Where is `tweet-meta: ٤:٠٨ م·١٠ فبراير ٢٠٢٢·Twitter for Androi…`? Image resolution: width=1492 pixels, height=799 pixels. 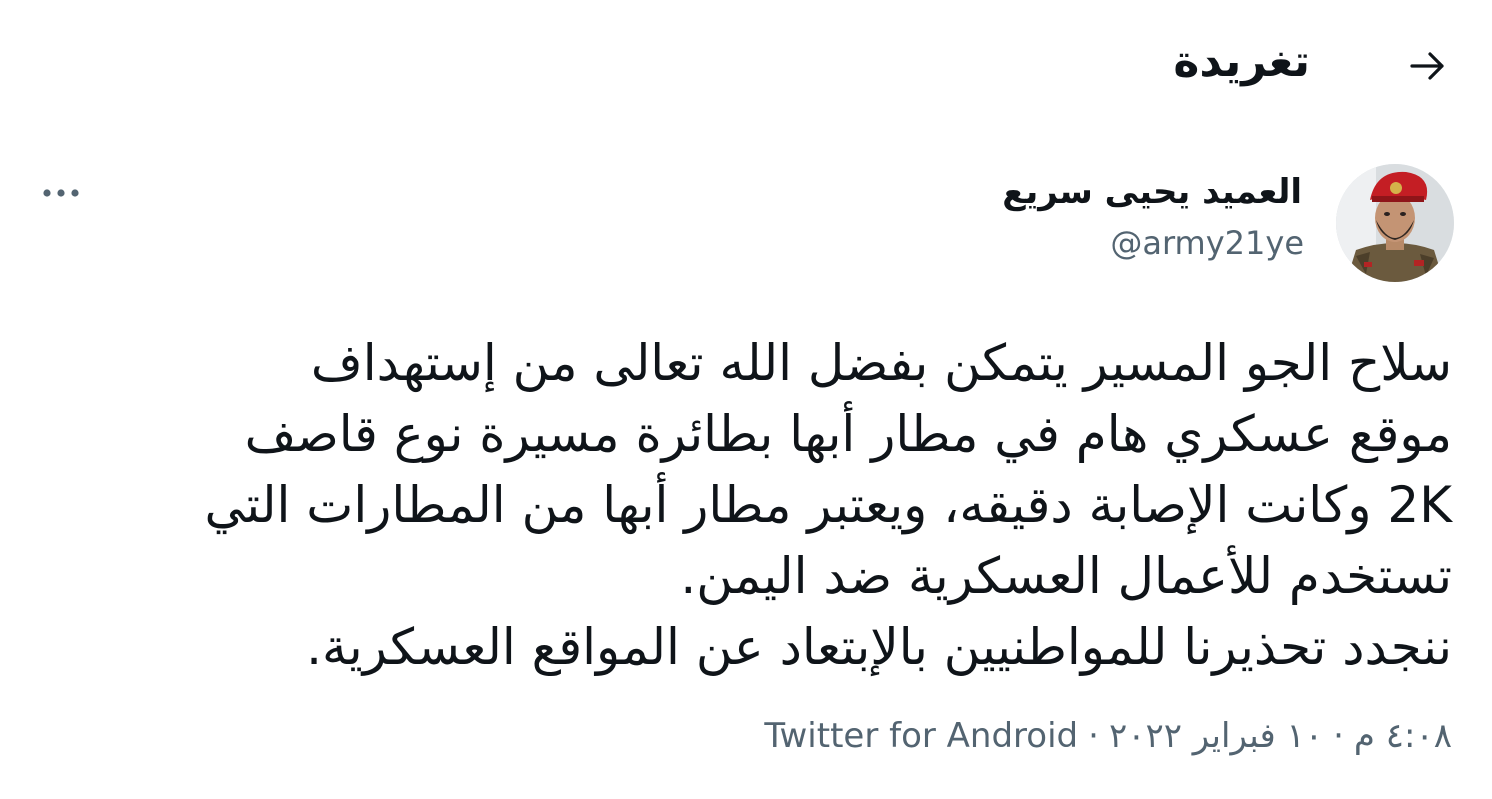 tweet-meta: ٤:٠٨ م·١٠ فبراير ٢٠٢٢·Twitter for Androi… is located at coordinates (1108, 736).